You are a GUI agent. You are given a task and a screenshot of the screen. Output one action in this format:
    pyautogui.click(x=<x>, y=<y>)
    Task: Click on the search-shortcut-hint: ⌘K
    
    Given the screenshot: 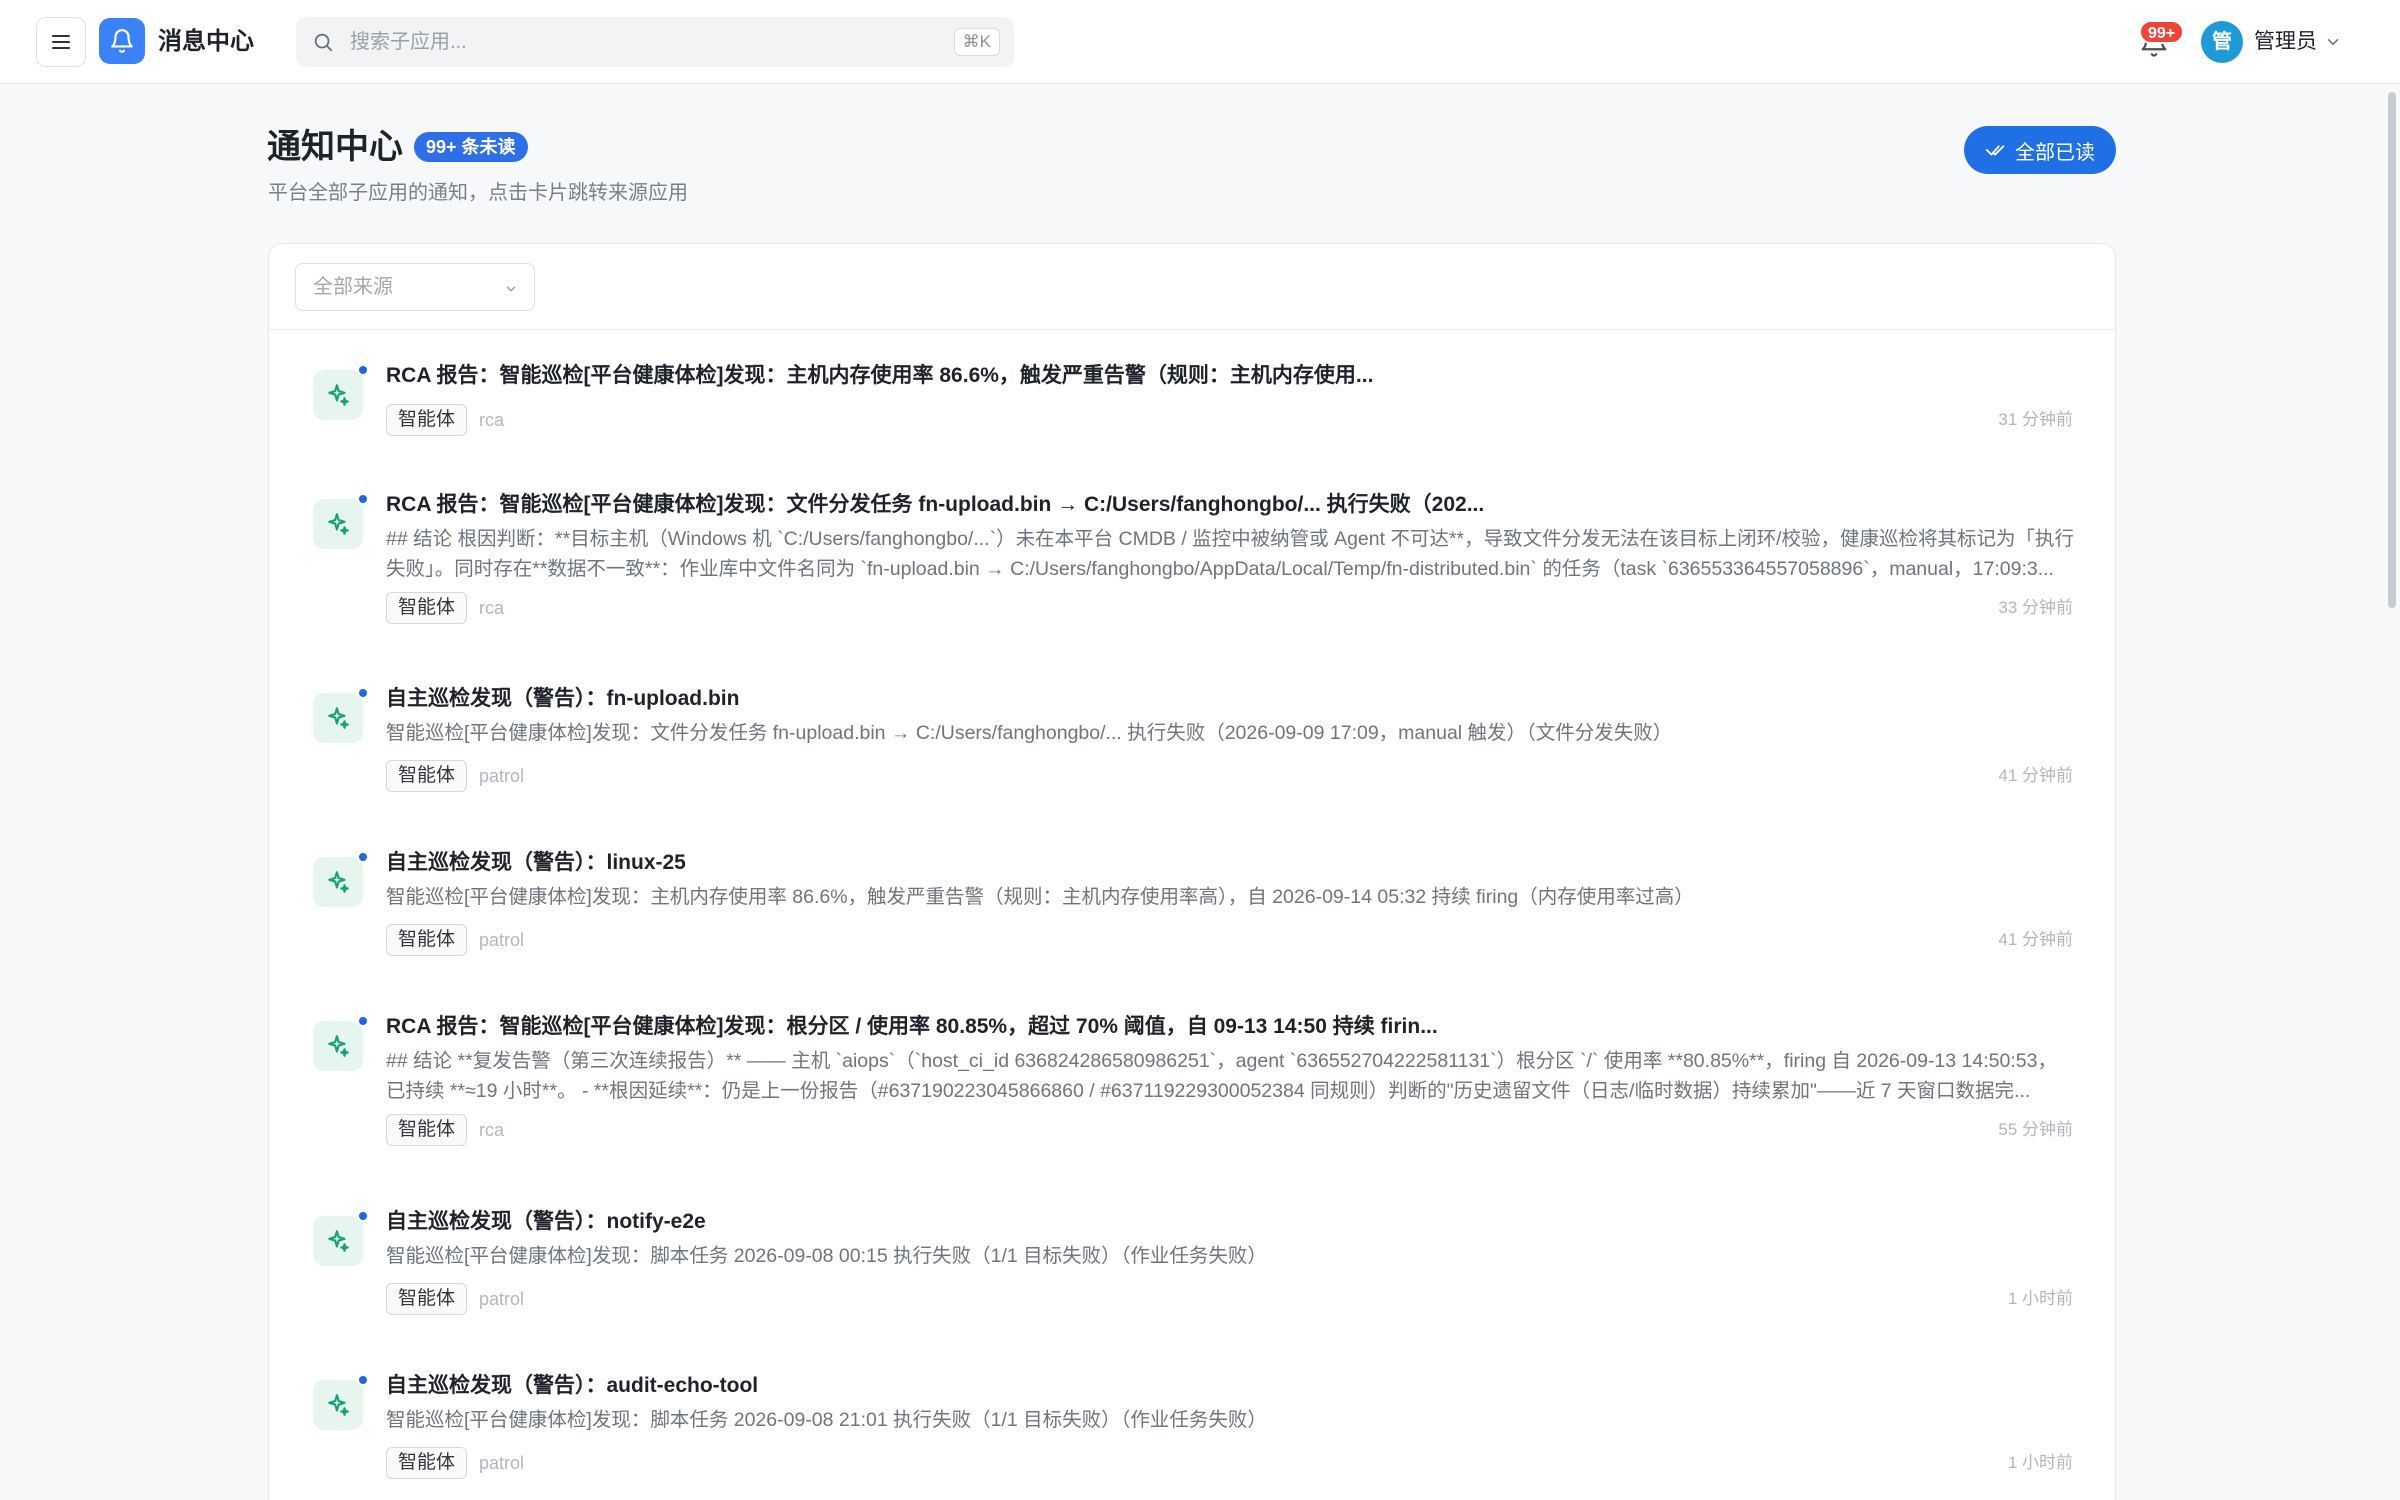 What is the action you would take?
    pyautogui.click(x=976, y=42)
    